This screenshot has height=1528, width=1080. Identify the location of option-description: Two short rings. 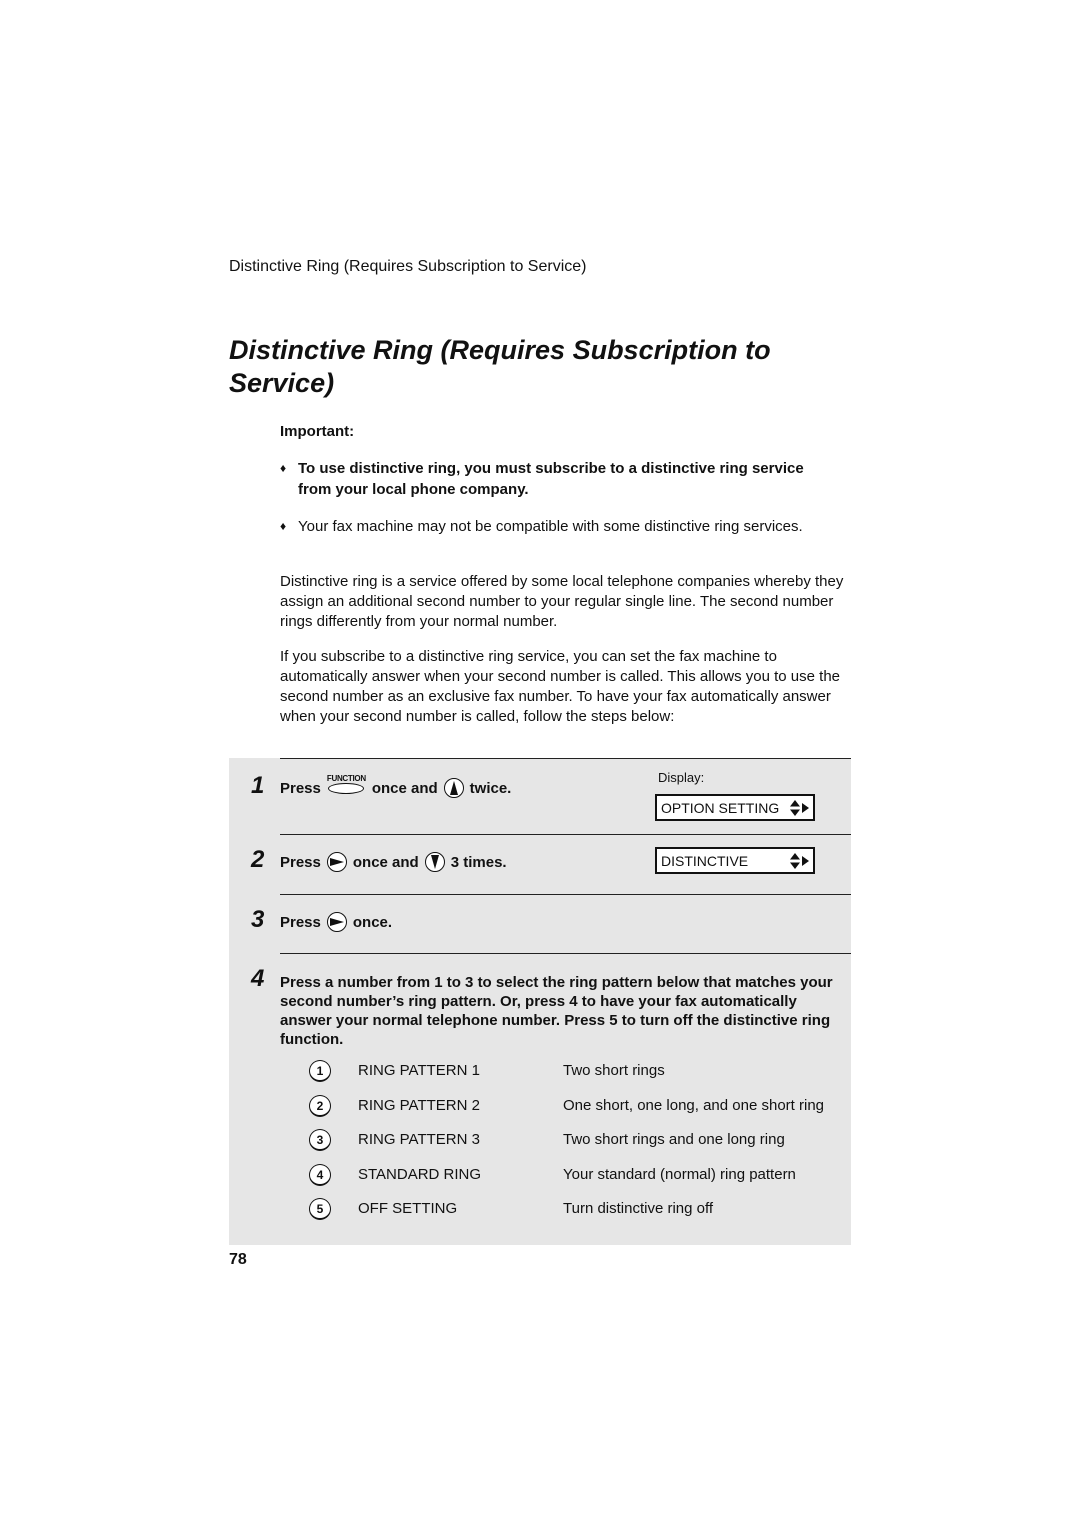
(614, 1070).